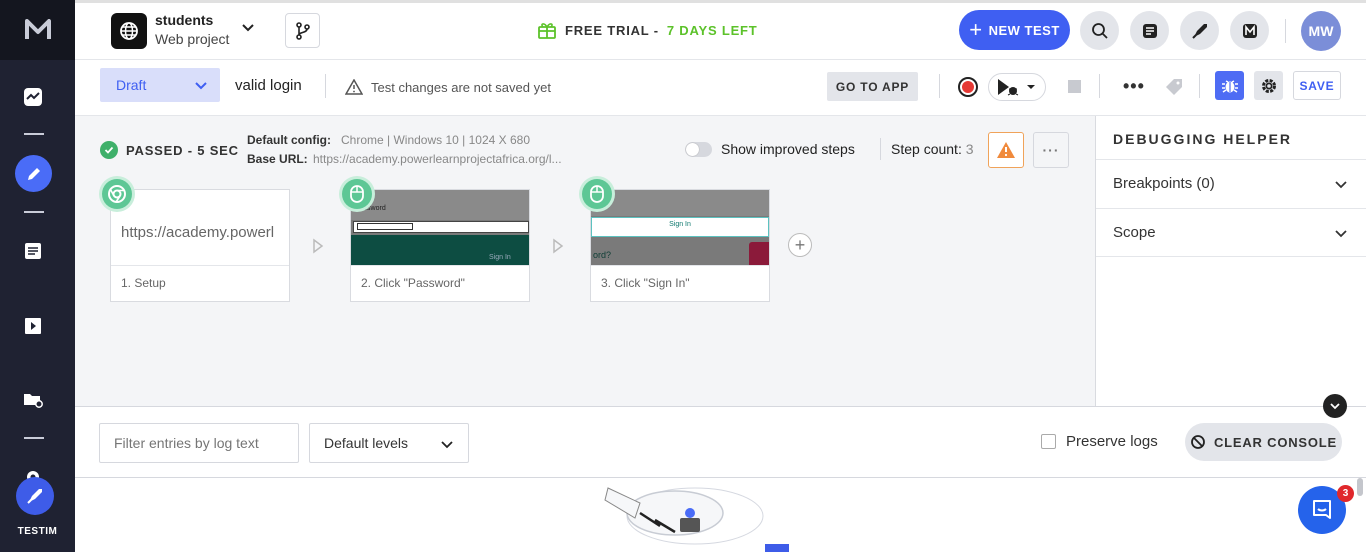 This screenshot has height=552, width=1366. I want to click on step-arrow-icon, so click(558, 246).